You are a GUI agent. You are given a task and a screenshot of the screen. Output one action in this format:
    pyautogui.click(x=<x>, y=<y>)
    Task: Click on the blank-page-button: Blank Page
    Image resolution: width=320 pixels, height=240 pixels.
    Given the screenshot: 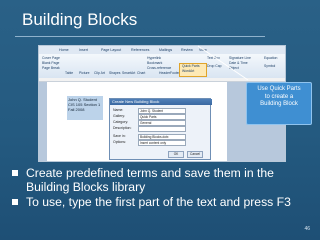 What is the action you would take?
    pyautogui.click(x=50, y=63)
    